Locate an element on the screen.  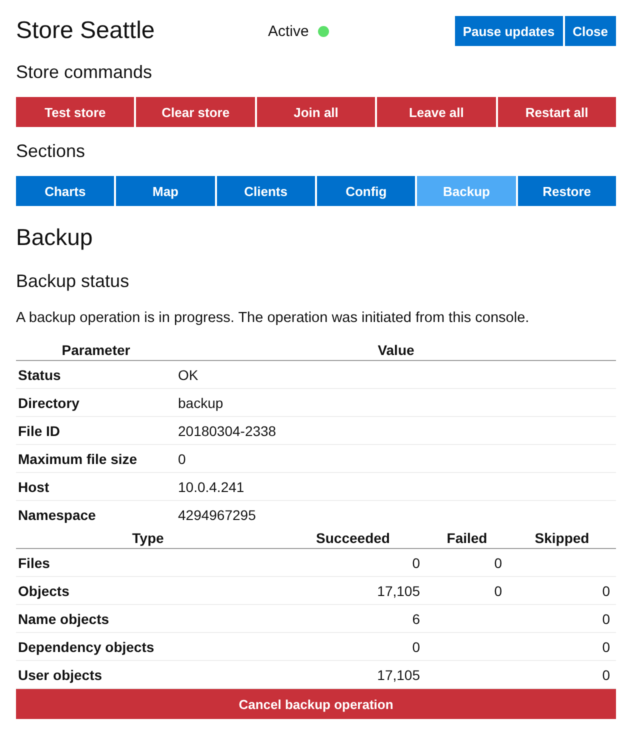
type-name: Dependency objects is located at coordinates (148, 646).